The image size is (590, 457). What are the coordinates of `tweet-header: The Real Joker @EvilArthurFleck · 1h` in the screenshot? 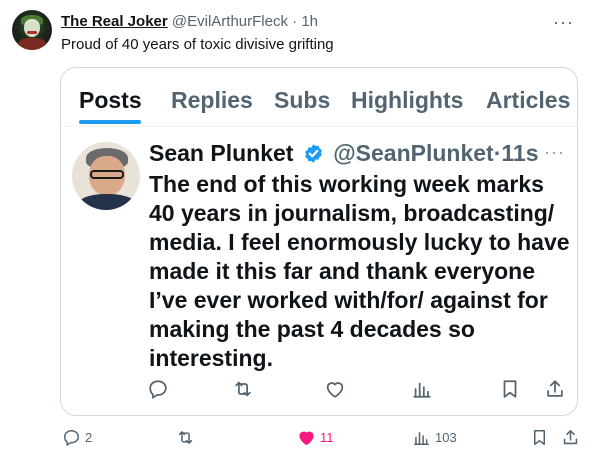 It's located at (189, 22).